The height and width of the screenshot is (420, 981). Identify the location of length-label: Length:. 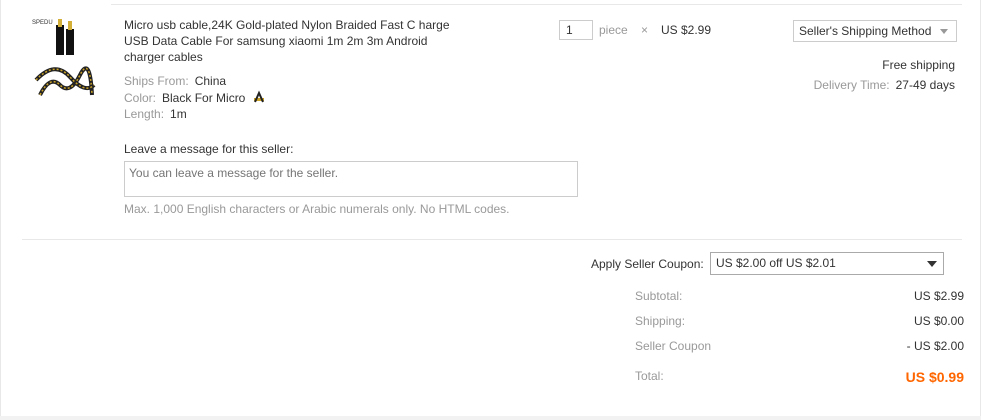
(144, 114).